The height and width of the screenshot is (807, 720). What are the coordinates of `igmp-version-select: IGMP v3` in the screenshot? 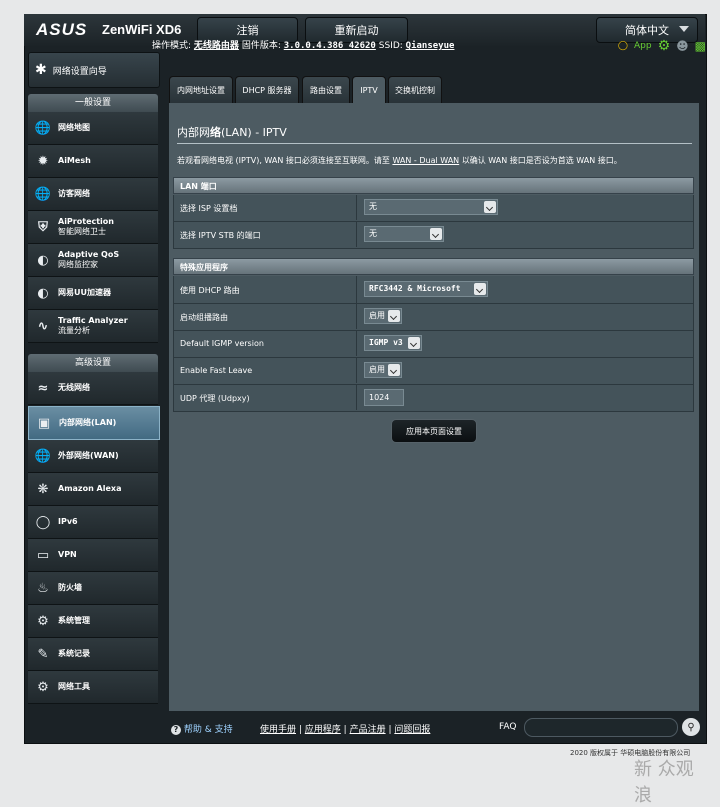 It's located at (393, 343).